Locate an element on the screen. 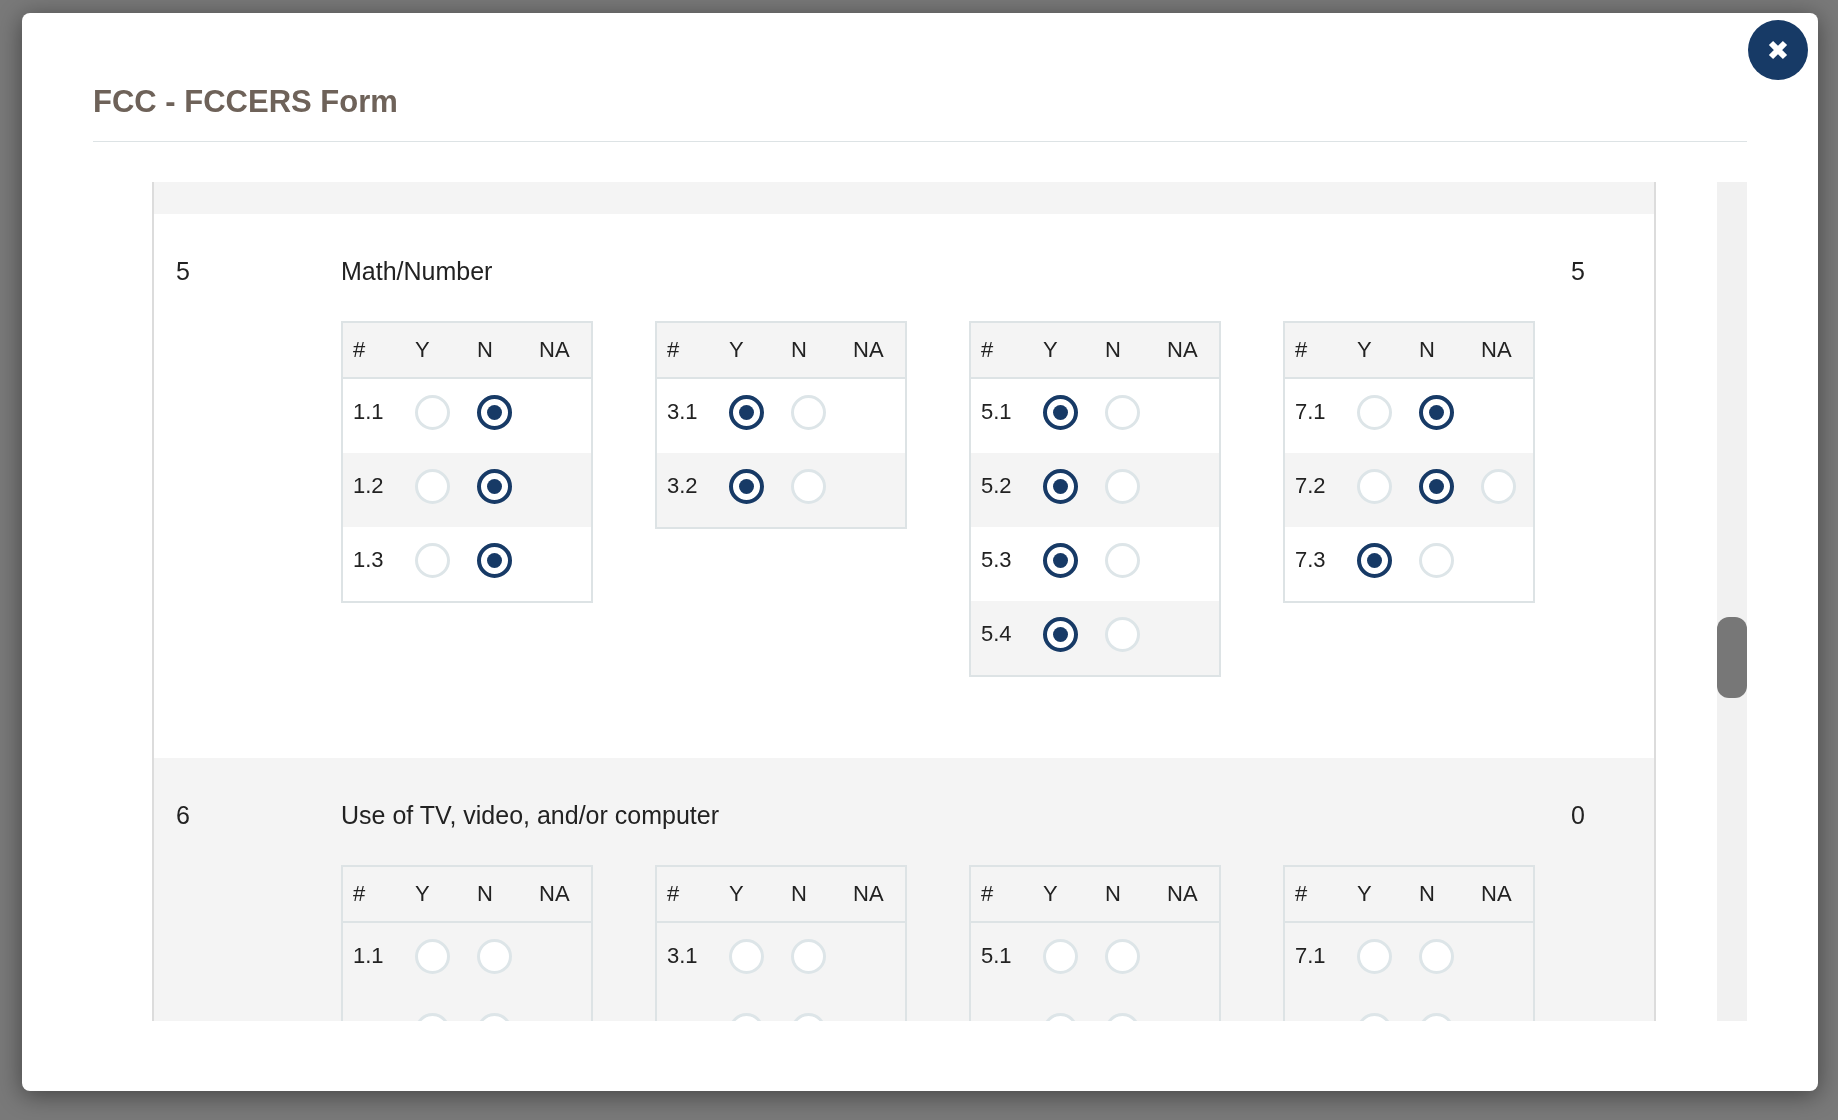  row-number: 5.4 is located at coordinates (996, 633).